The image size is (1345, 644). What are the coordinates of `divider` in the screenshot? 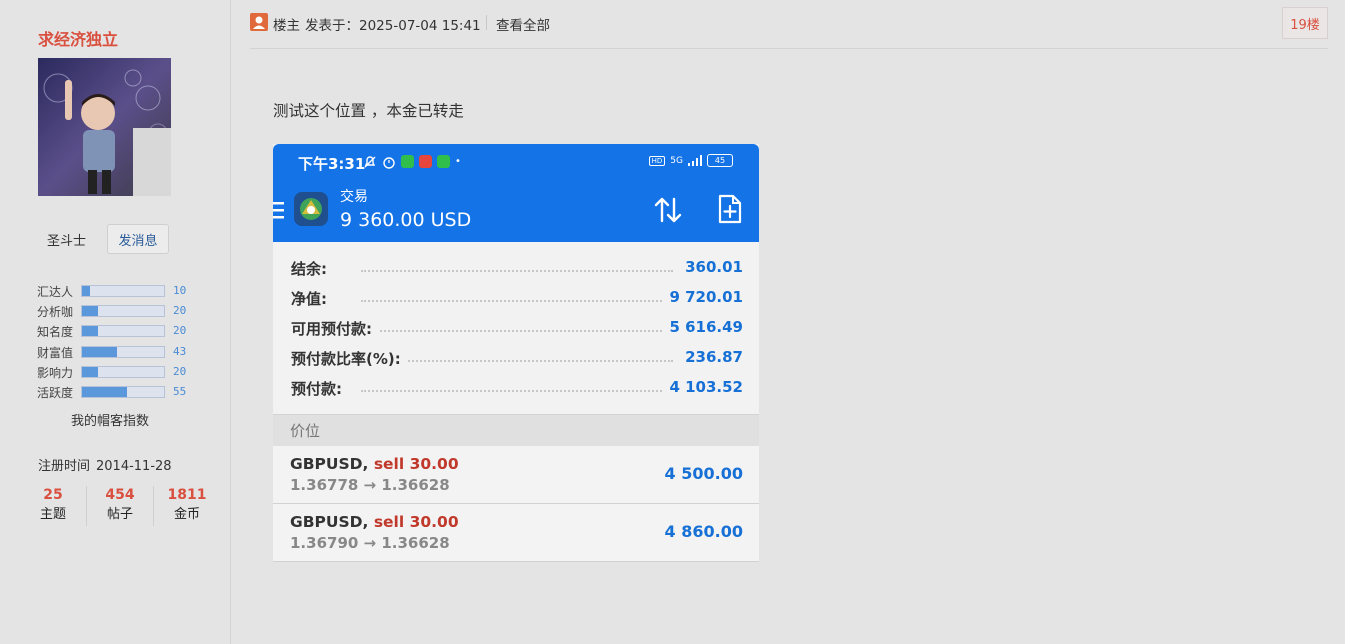 It's located at (486, 22).